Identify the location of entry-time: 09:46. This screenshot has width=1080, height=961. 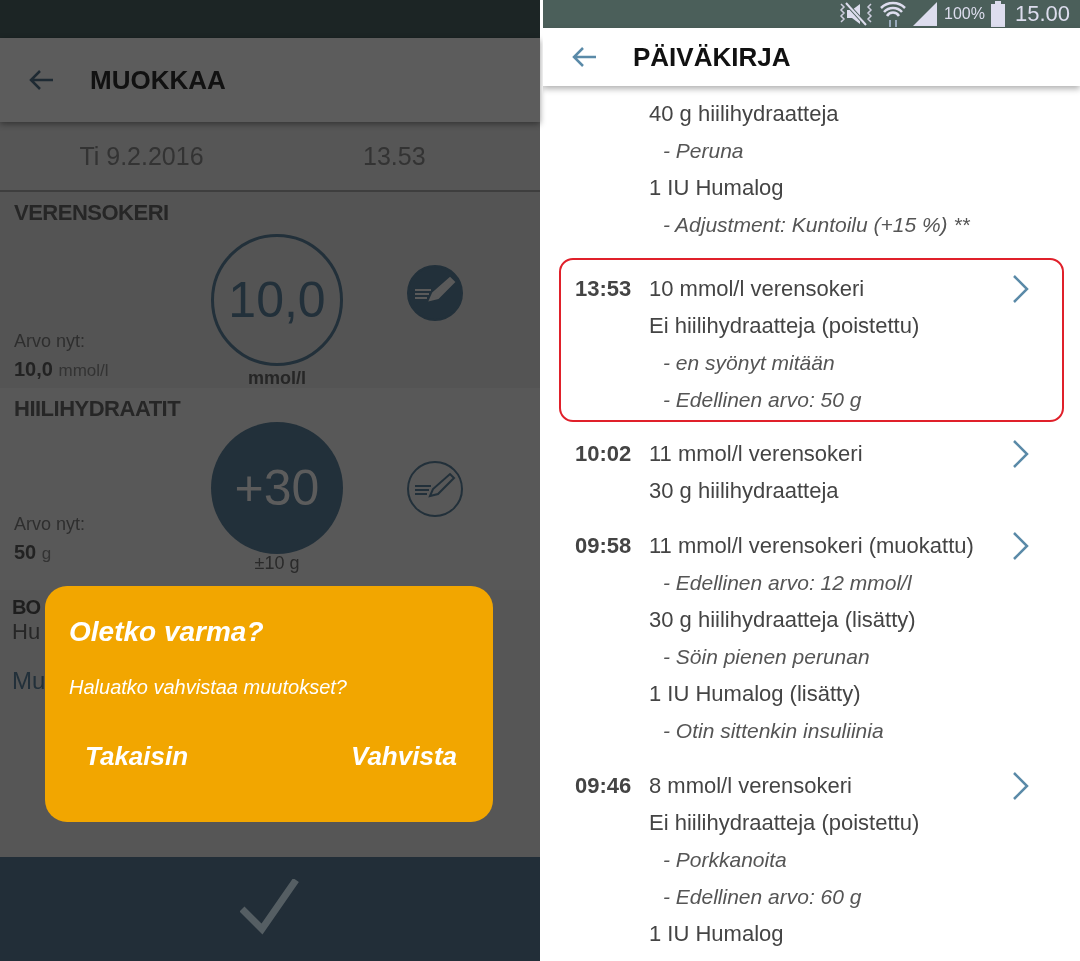
(603, 785).